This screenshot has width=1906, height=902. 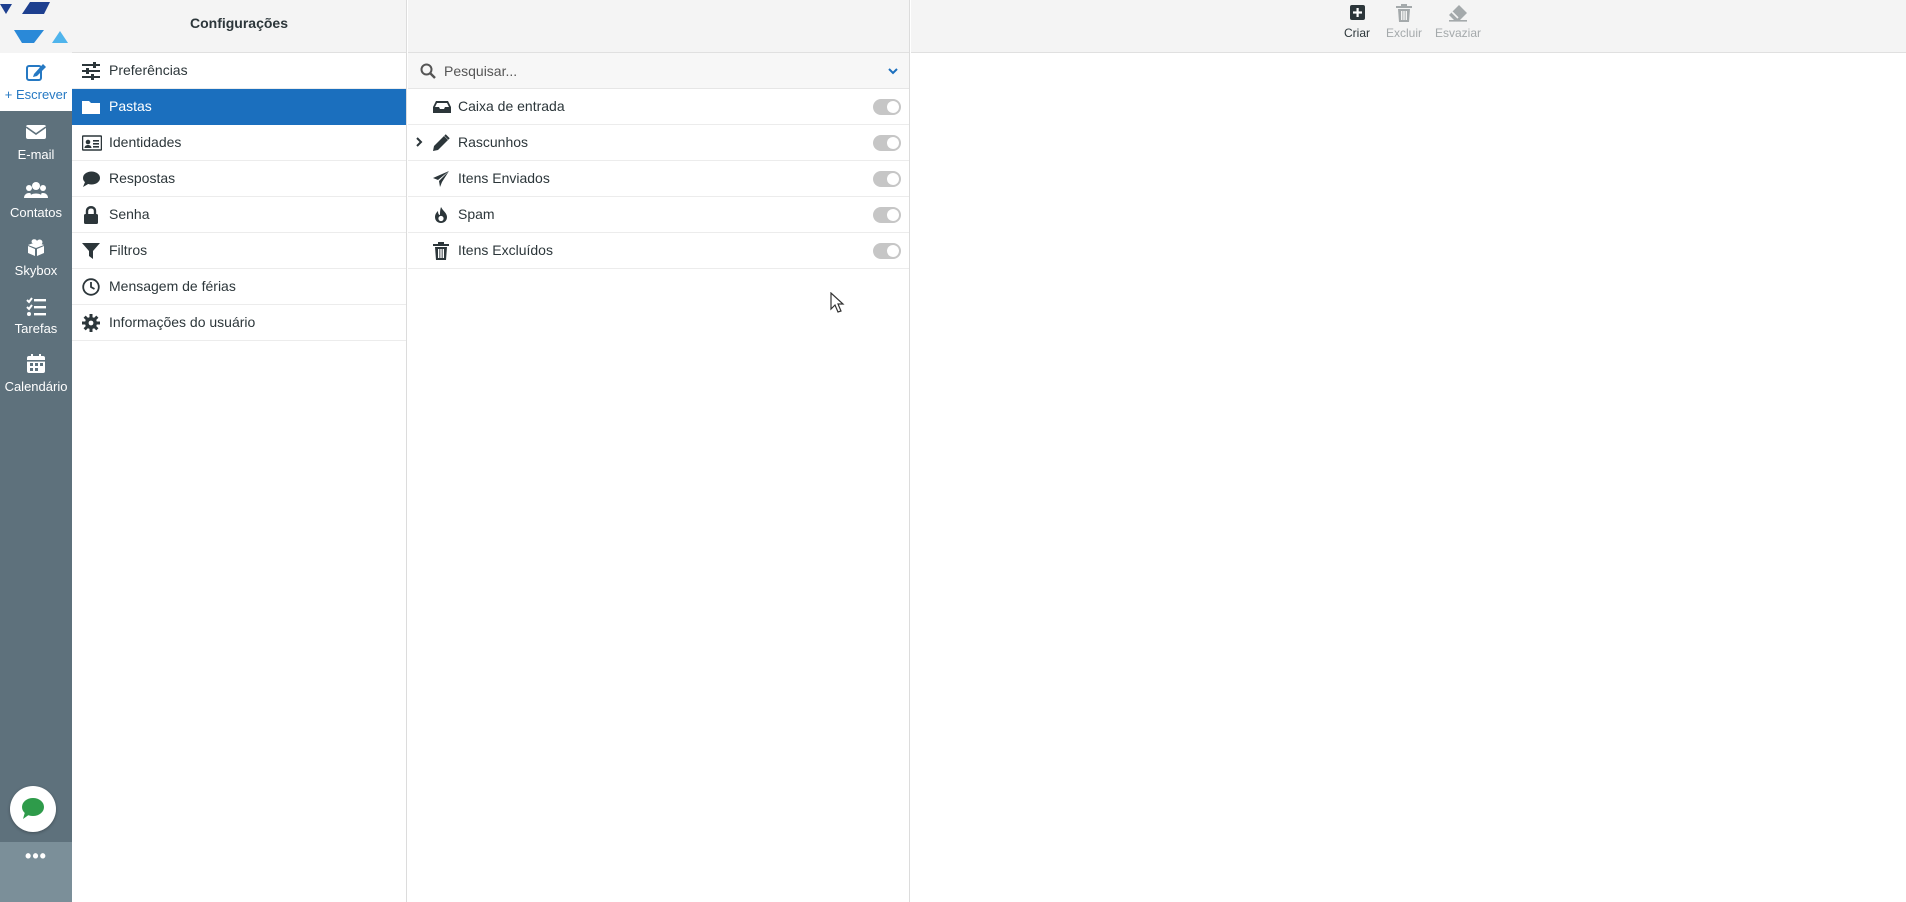 I want to click on folder-label: Itens Excluídos, so click(x=505, y=250).